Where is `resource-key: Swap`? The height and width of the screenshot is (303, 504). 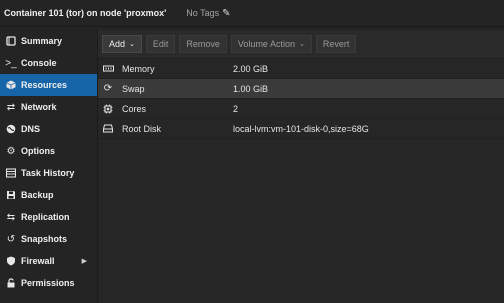 resource-key: Swap is located at coordinates (133, 88).